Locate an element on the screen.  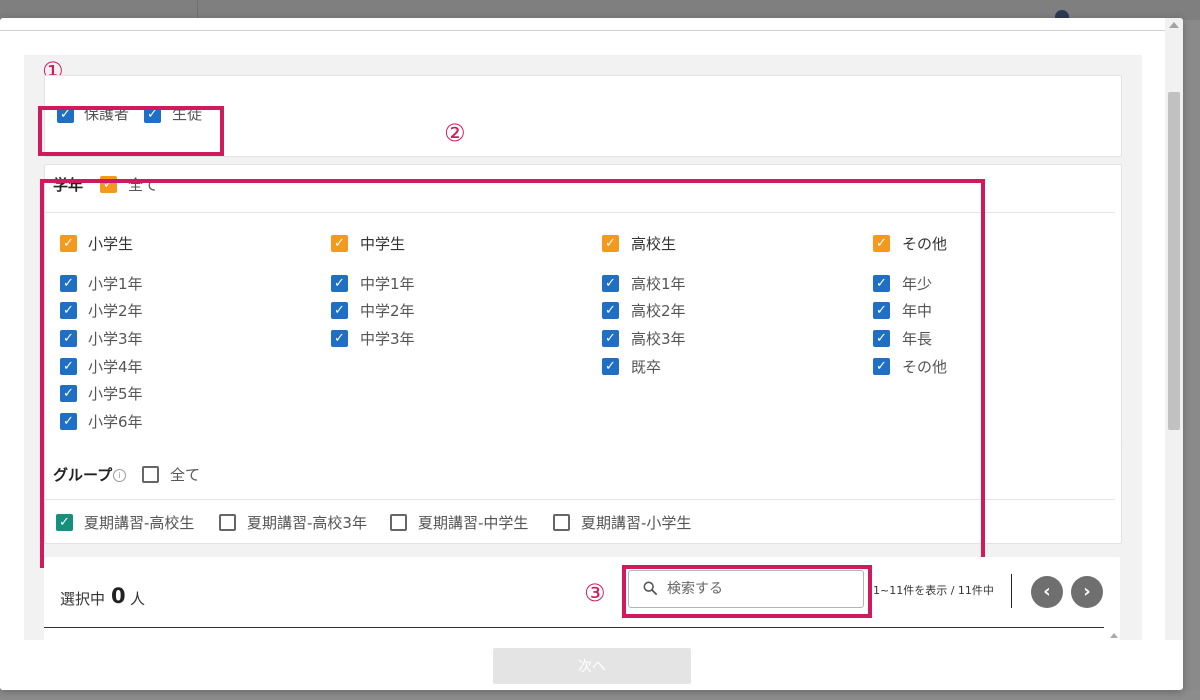
grade-label: 年長 is located at coordinates (917, 339).